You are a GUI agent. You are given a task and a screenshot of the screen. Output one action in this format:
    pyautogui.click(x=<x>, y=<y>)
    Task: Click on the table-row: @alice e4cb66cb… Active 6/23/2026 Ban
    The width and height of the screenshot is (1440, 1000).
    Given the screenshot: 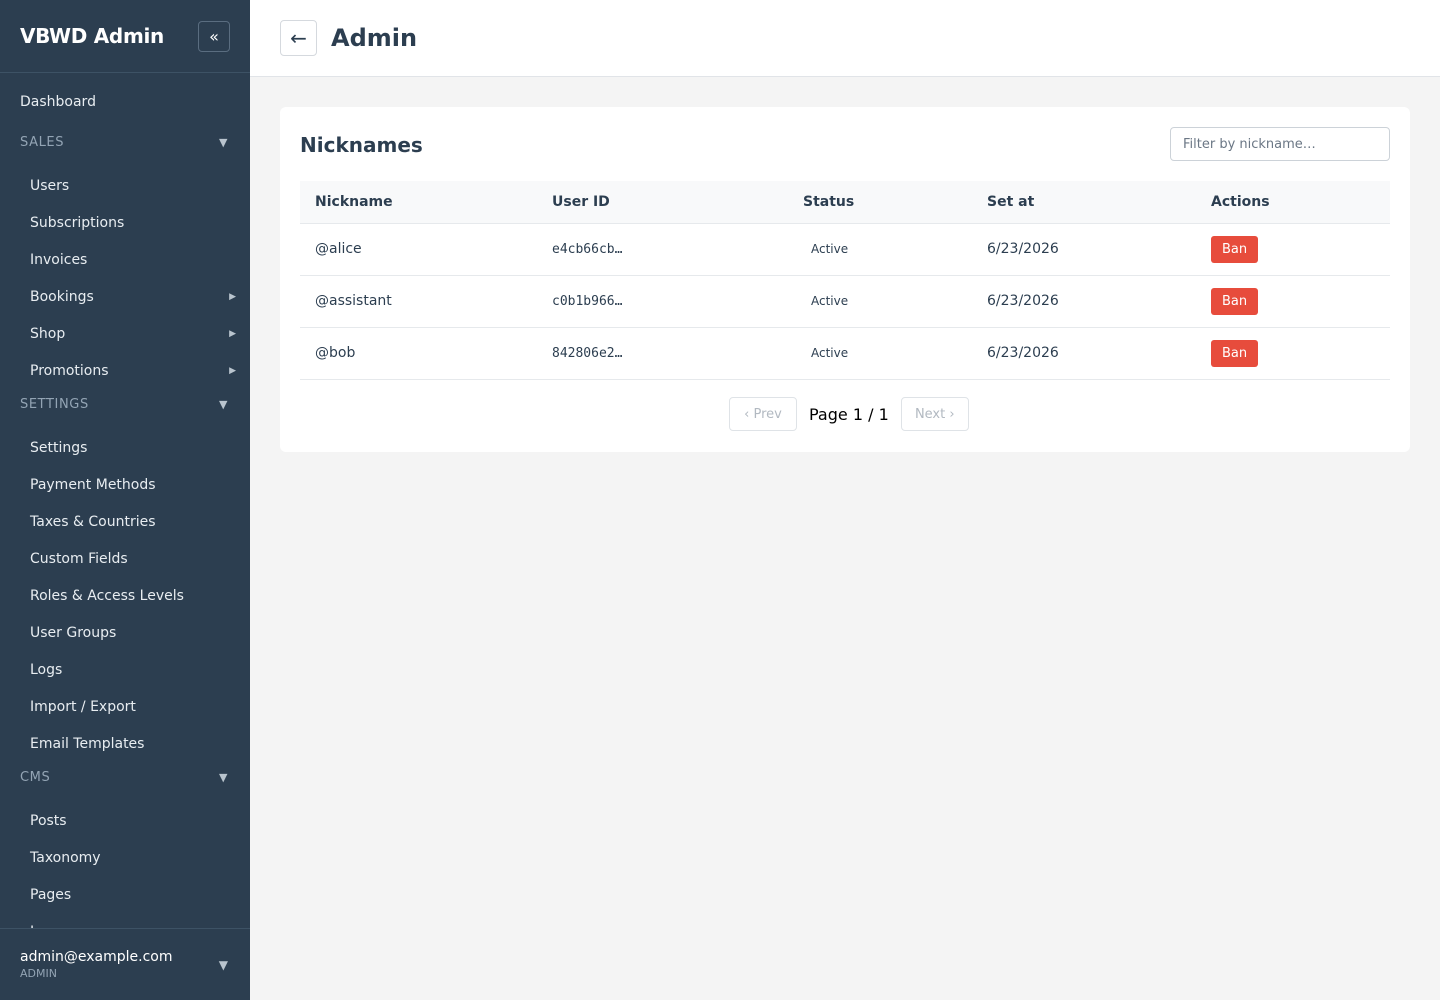 What is the action you would take?
    pyautogui.click(x=845, y=249)
    